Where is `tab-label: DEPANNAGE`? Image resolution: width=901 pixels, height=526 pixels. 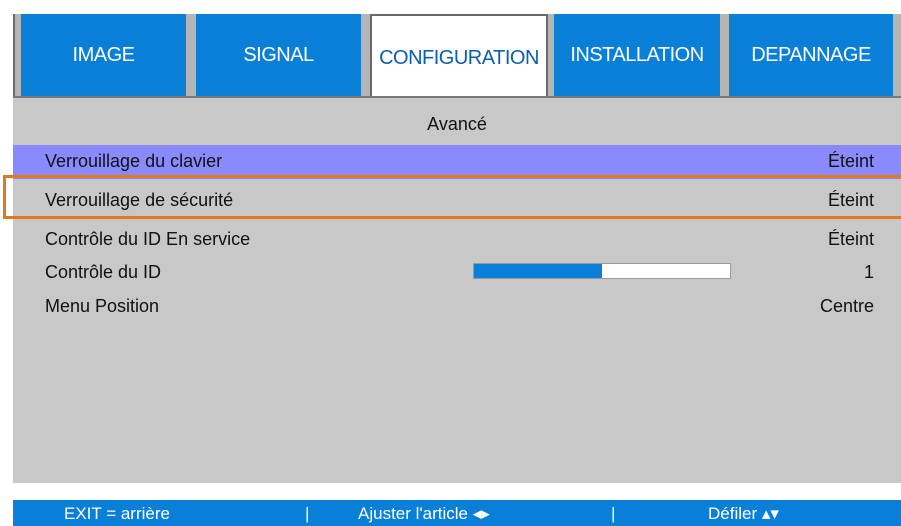 tab-label: DEPANNAGE is located at coordinates (811, 54).